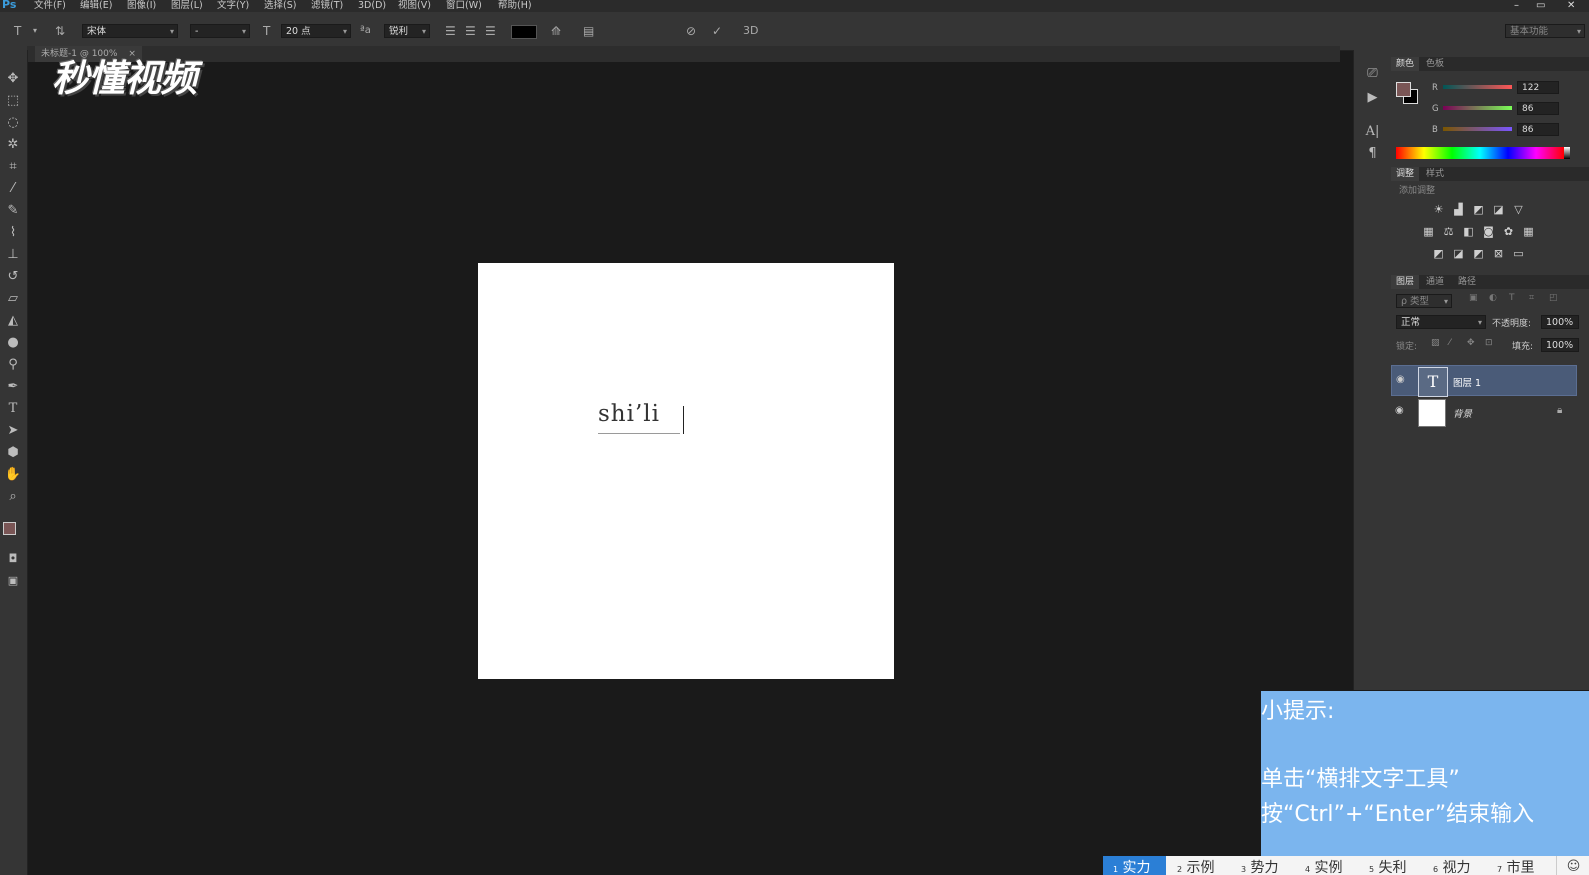 Image resolution: width=1589 pixels, height=875 pixels. I want to click on menu-edit: 编辑(E), so click(96, 6).